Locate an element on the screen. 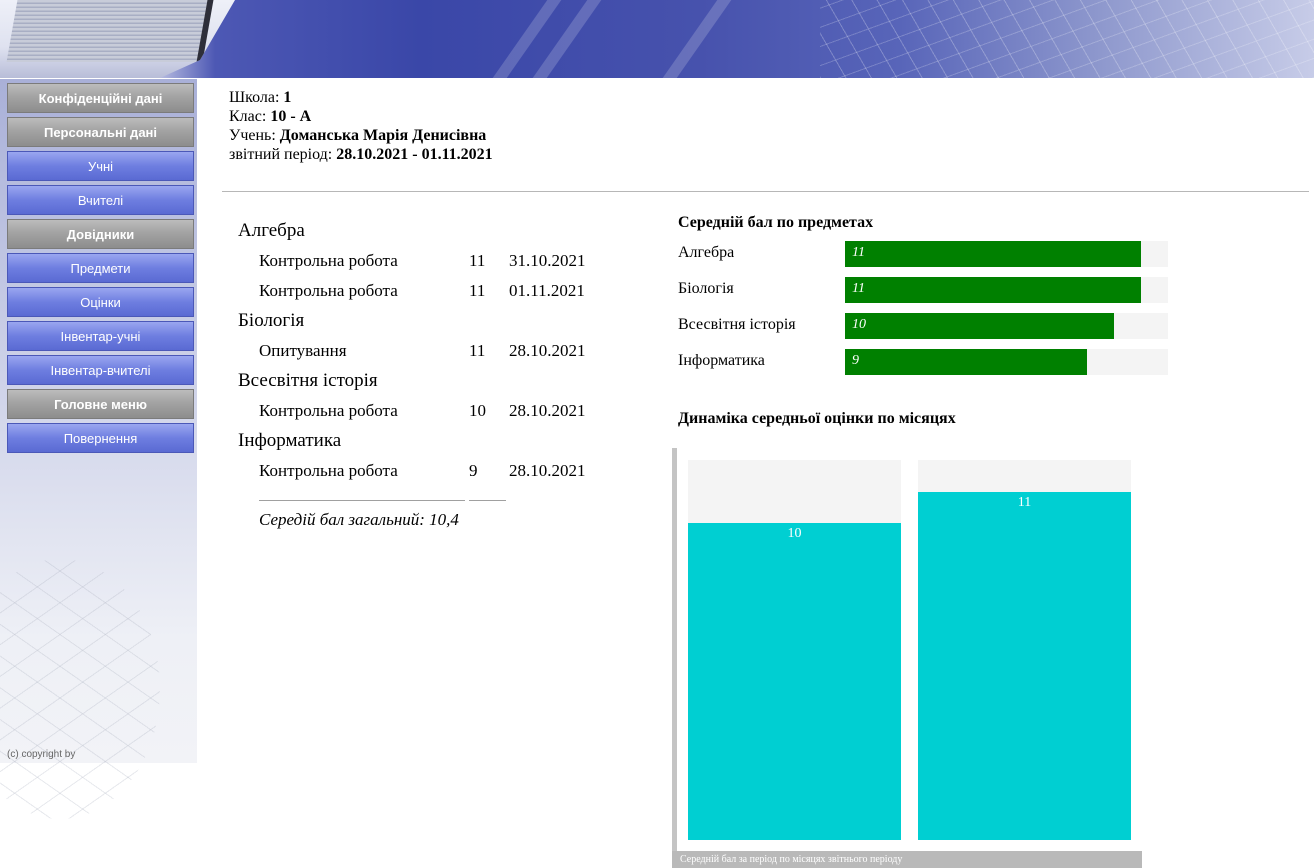  nav-item-button: Оцінки is located at coordinates (100, 302).